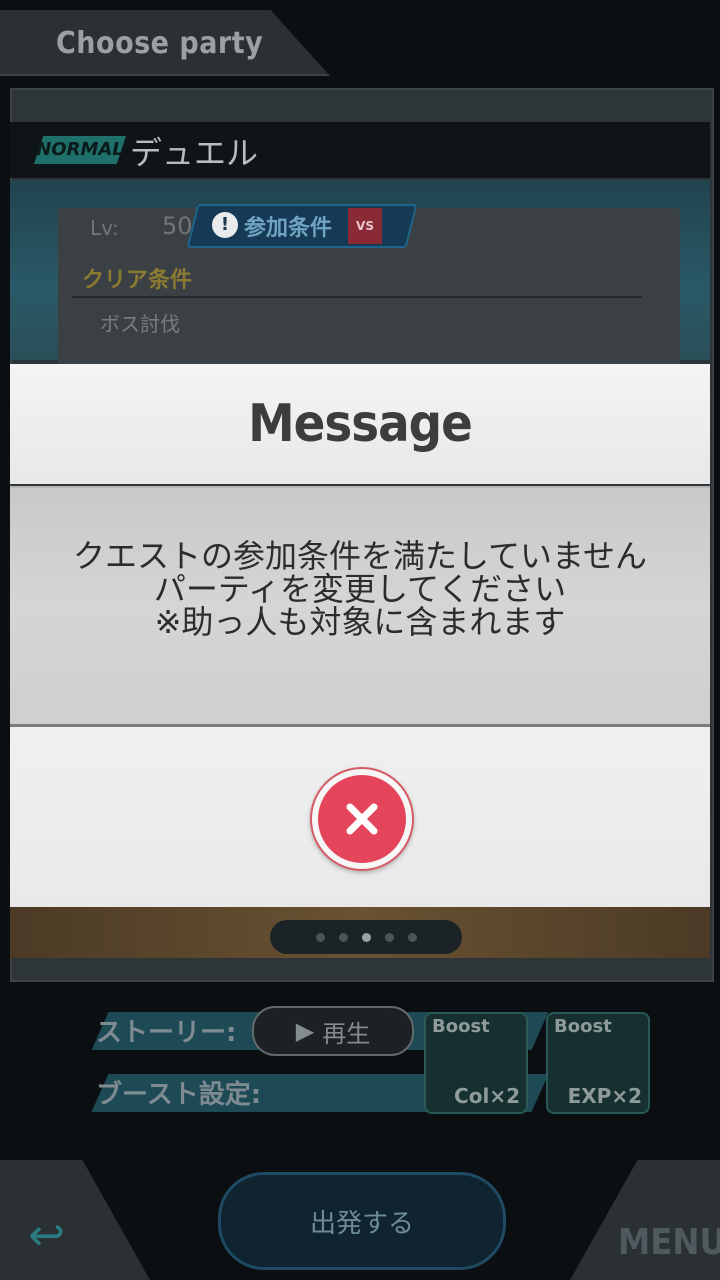 Image resolution: width=720 pixels, height=1280 pixels. I want to click on play-icon: ▶, so click(305, 1031).